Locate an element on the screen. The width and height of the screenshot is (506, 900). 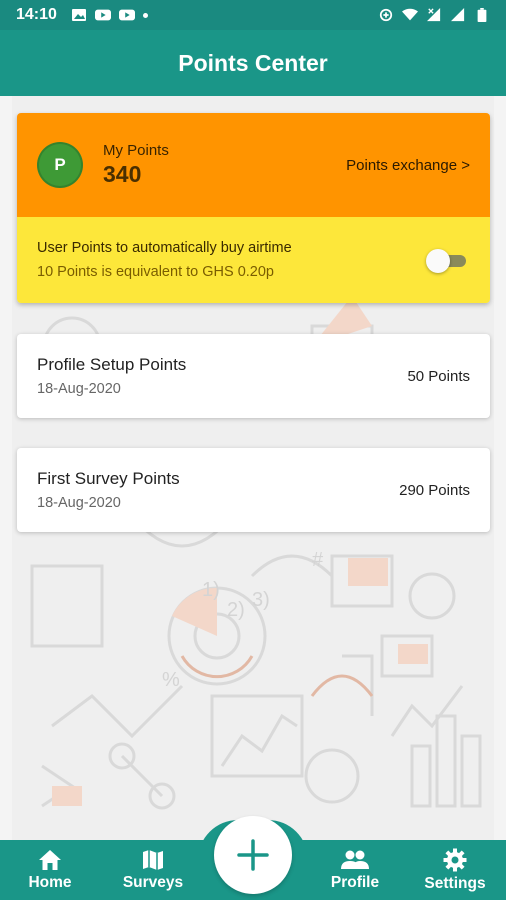
avatar: P is located at coordinates (60, 165).